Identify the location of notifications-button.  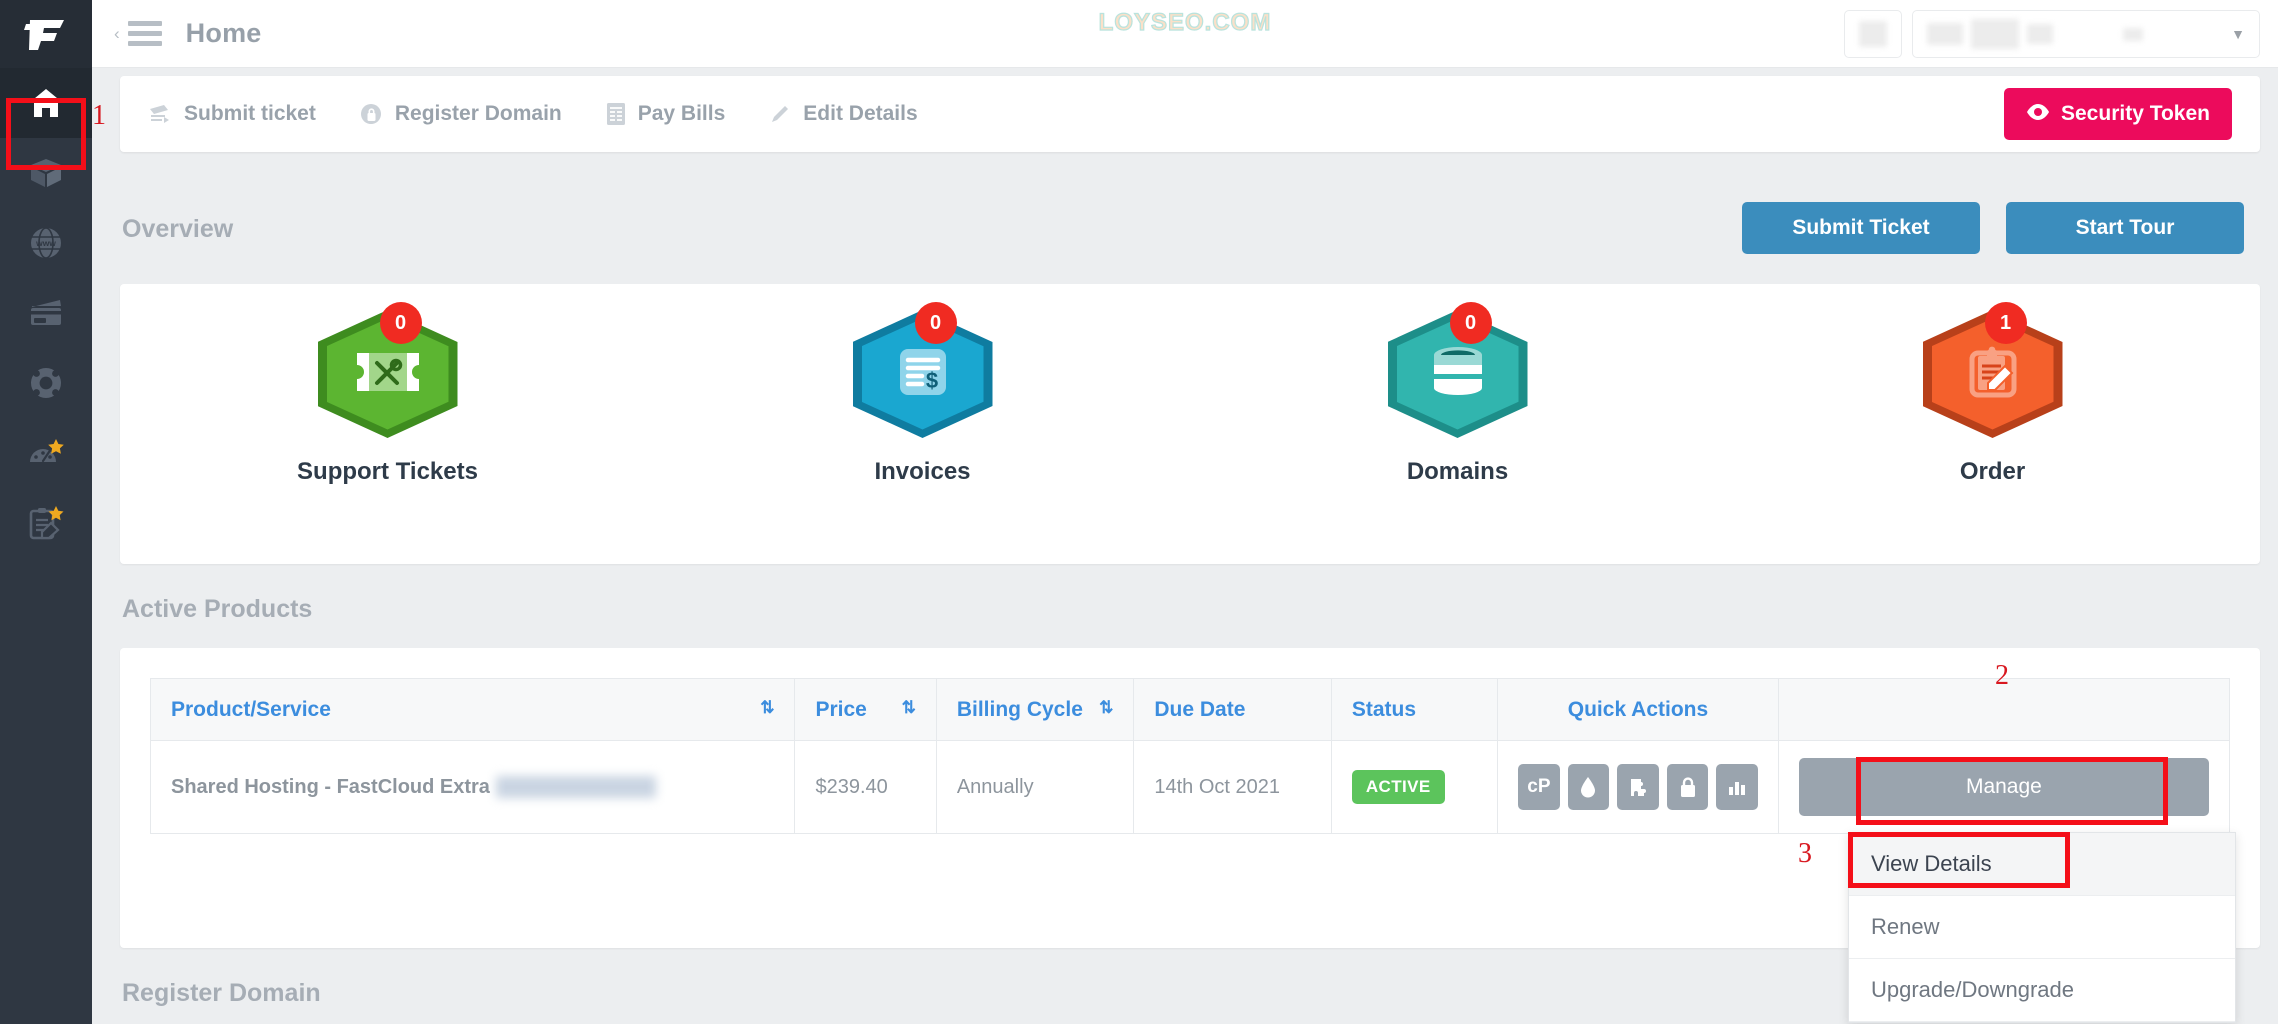
(1873, 34).